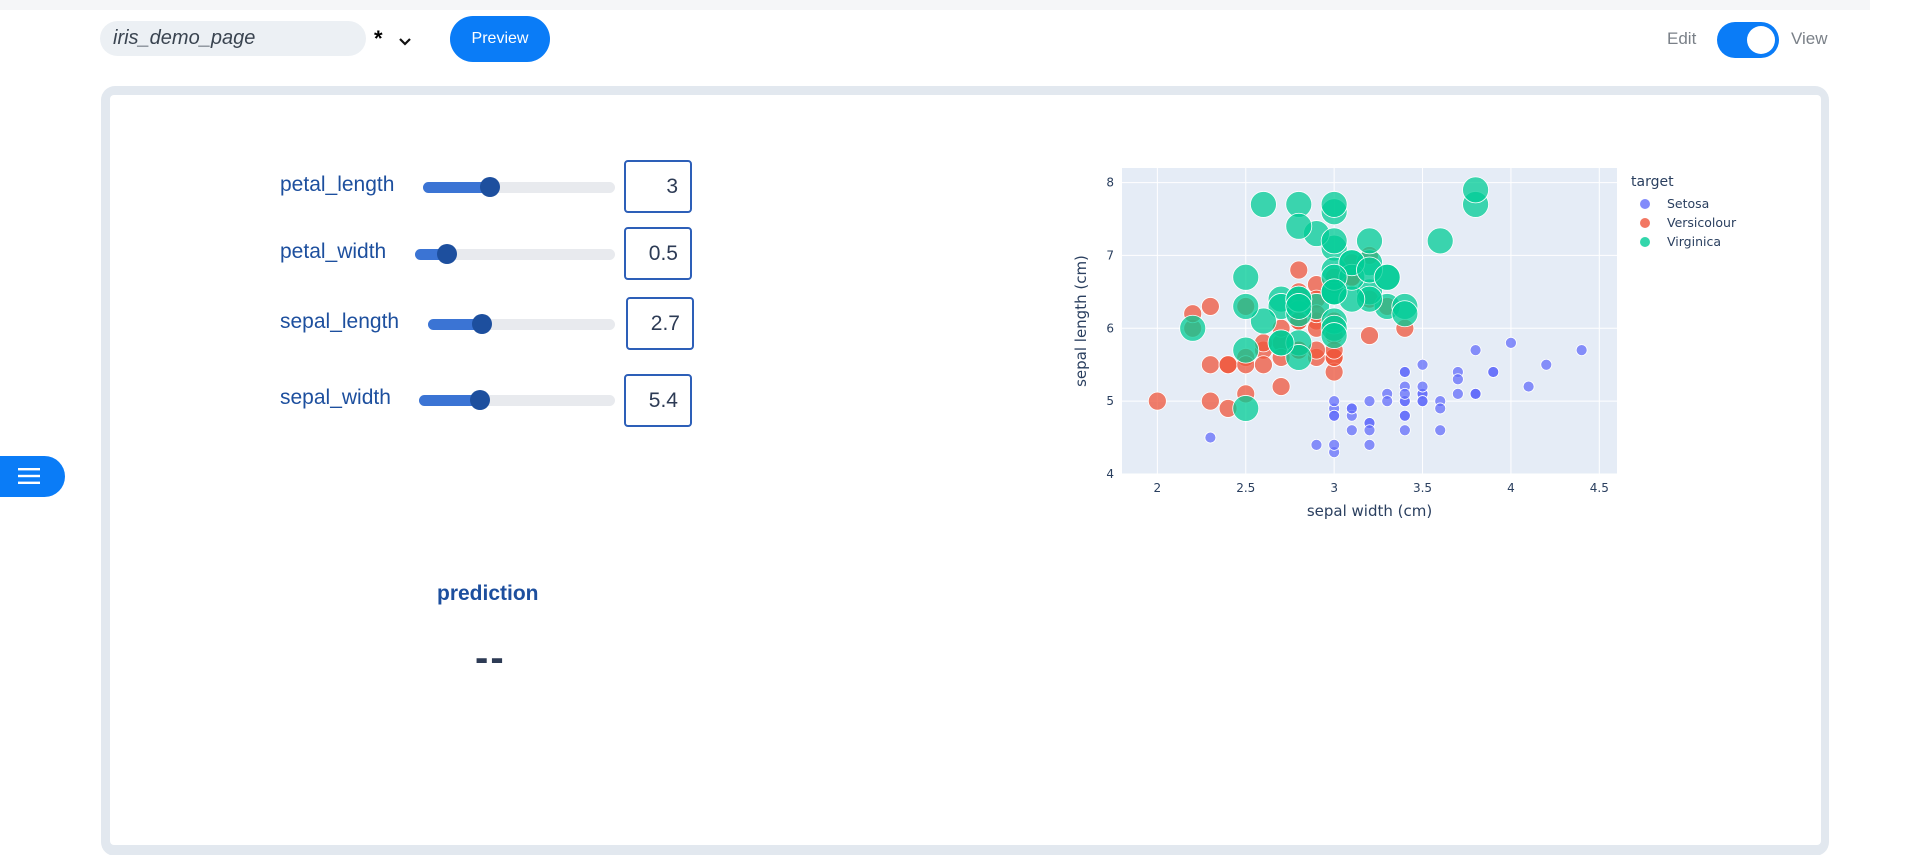  I want to click on legend-item-virginica: Virginica, so click(1680, 241).